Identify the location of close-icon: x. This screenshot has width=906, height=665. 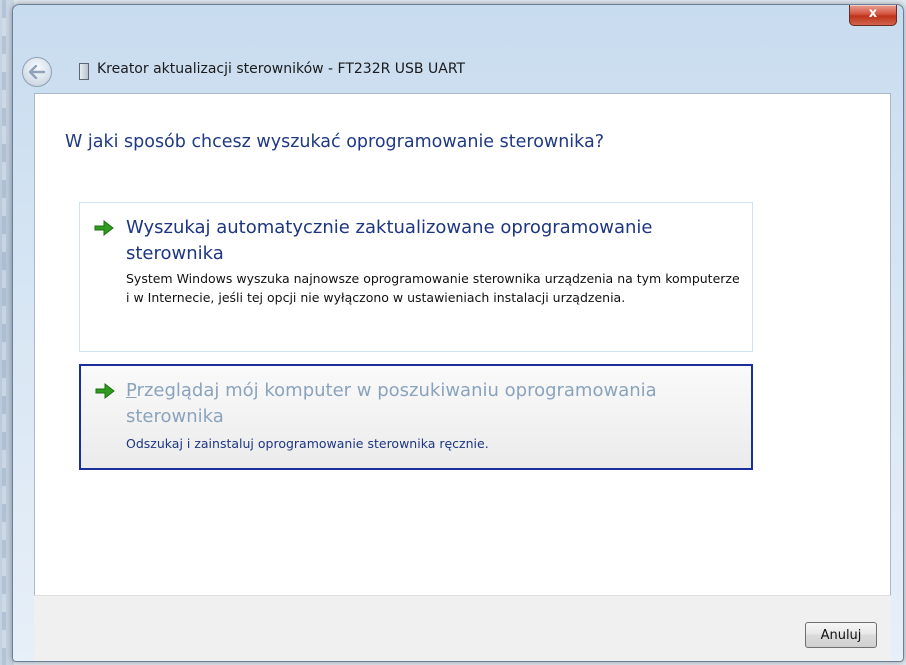
(873, 13).